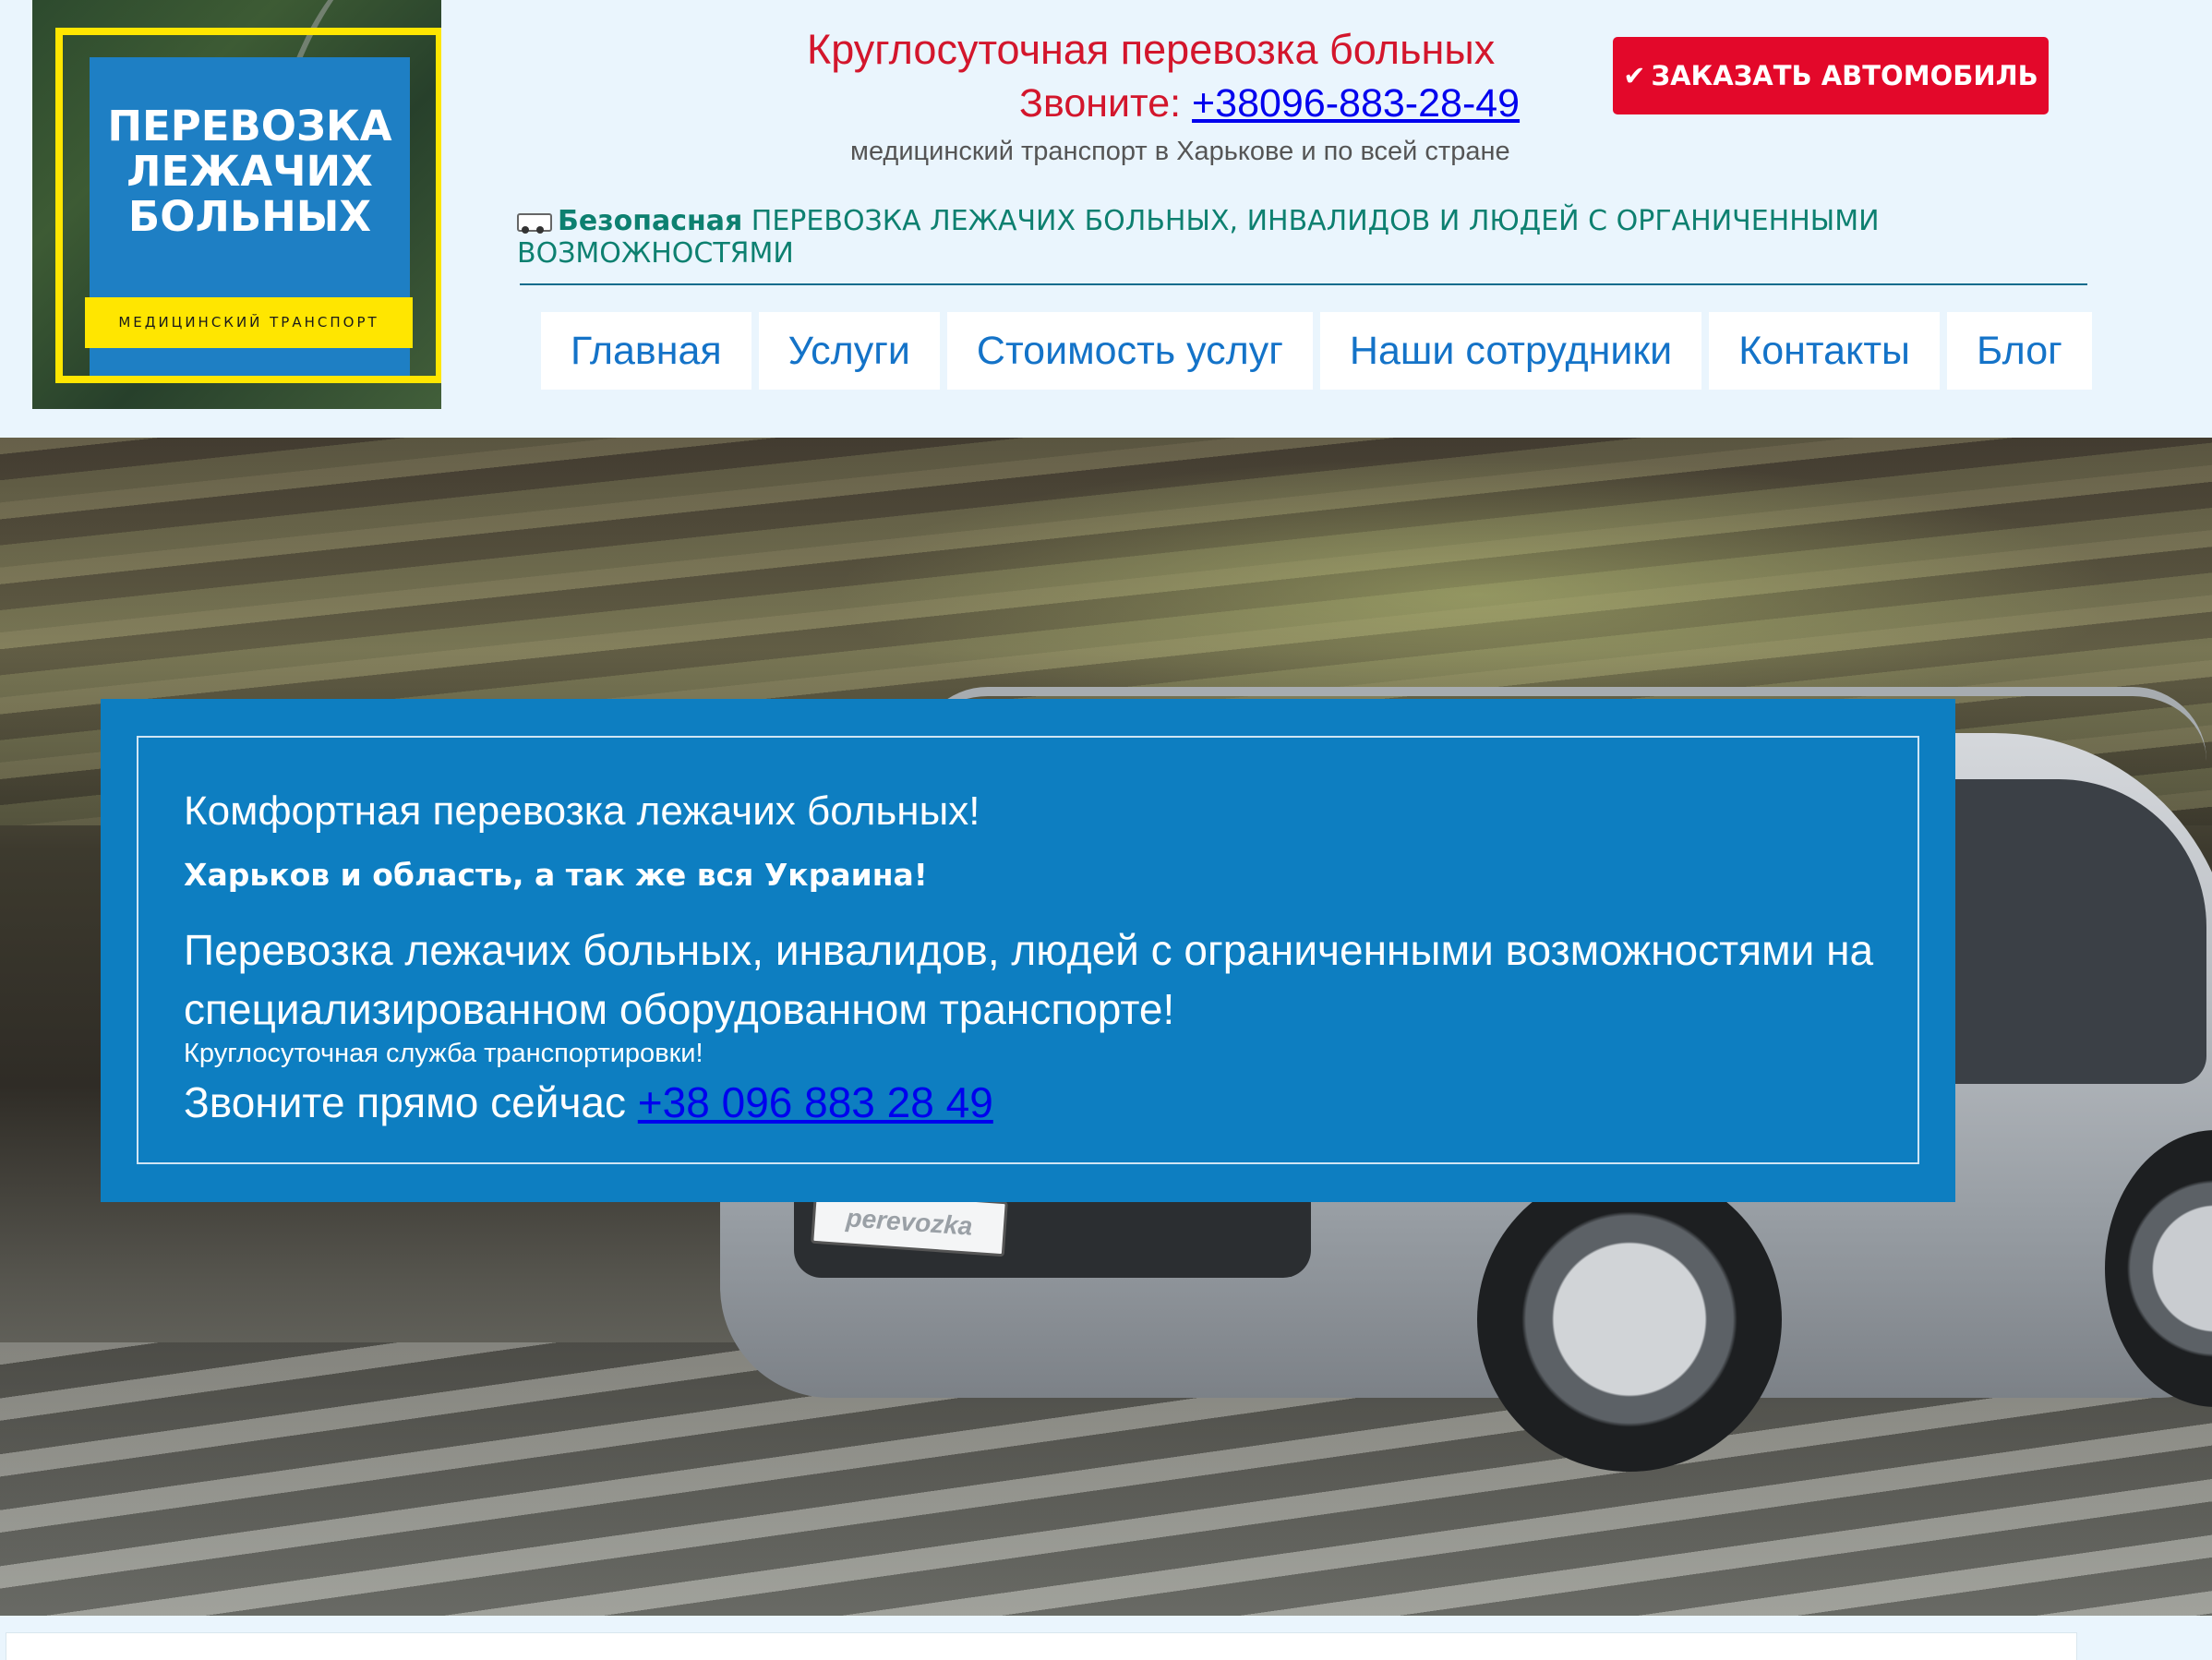  I want to click on tagline-lead: Безопасная, so click(650, 221).